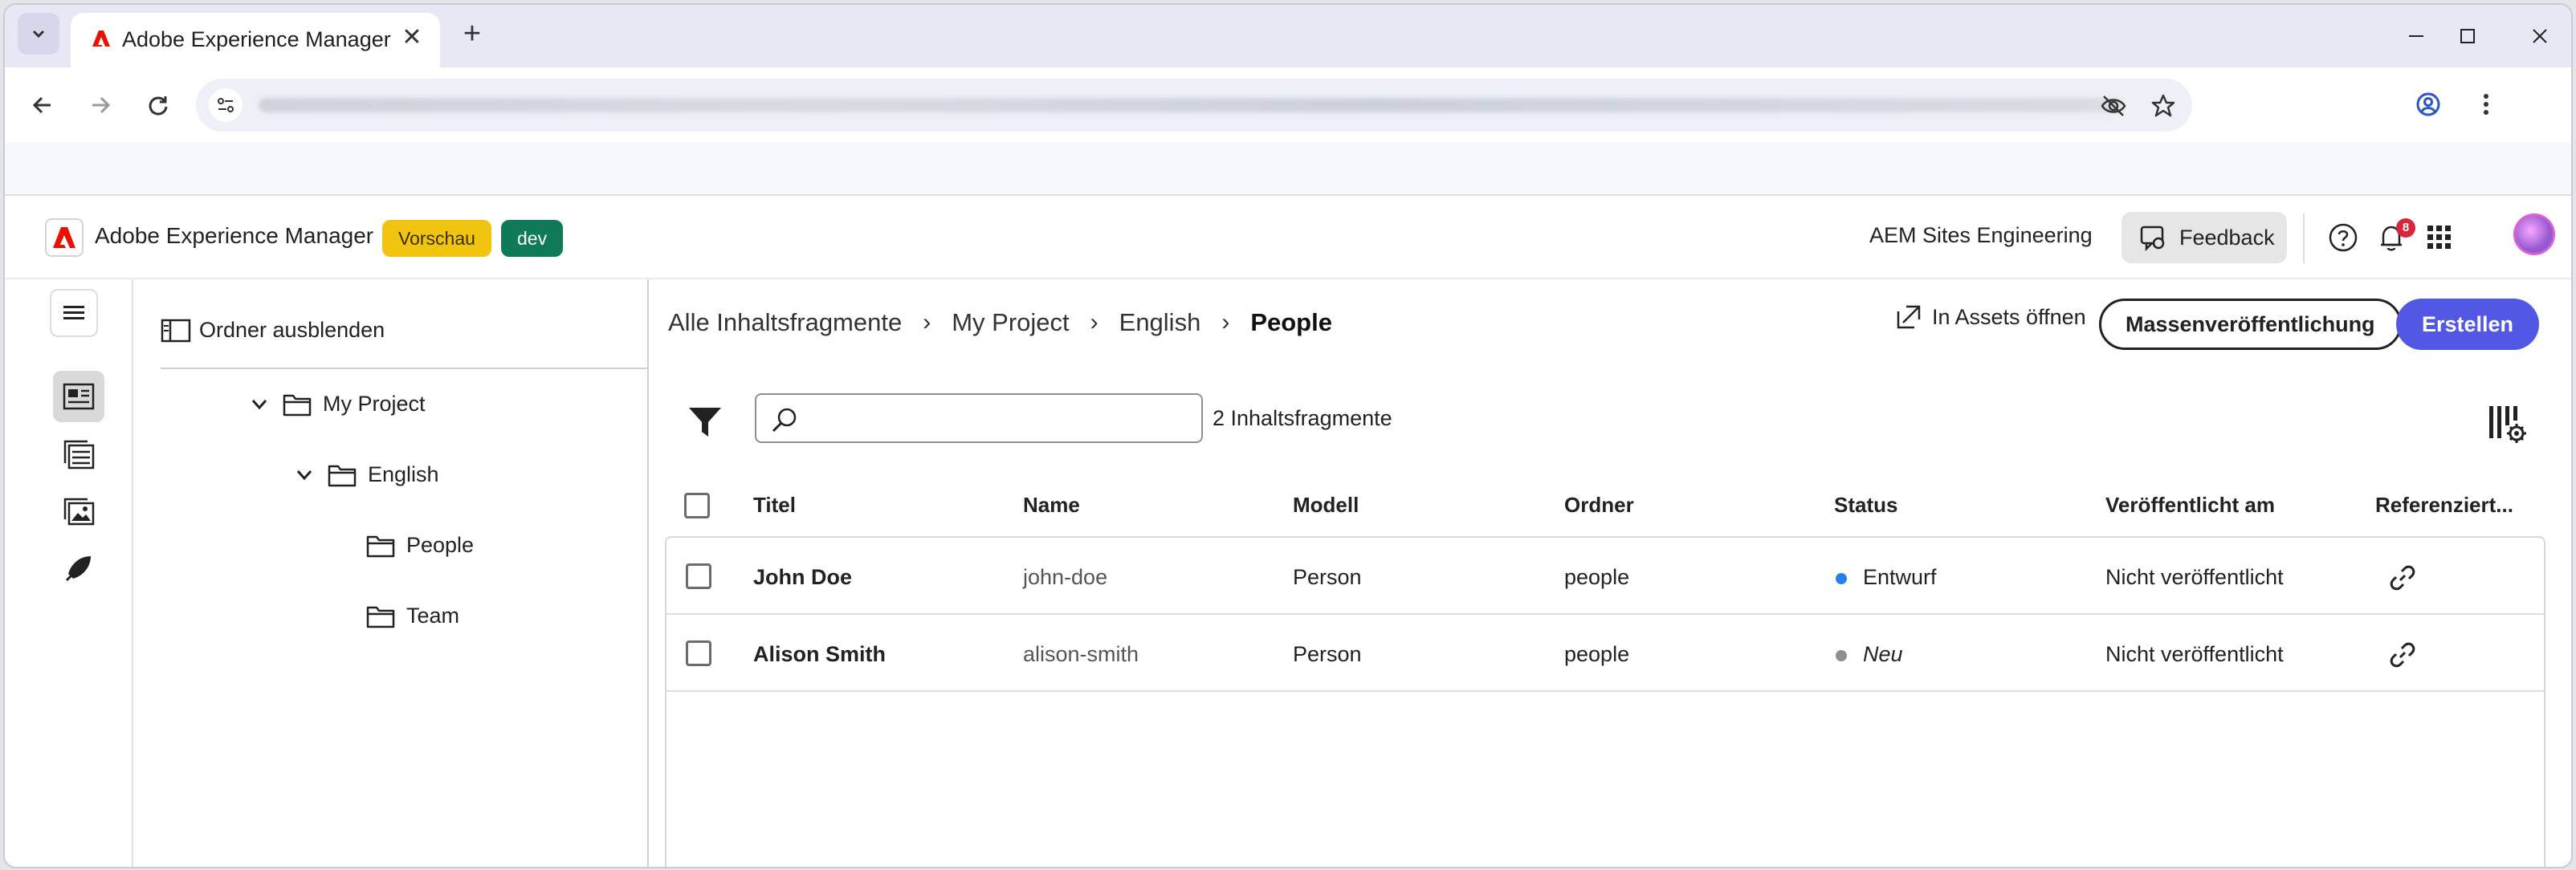  I want to click on create-button: Erstellen, so click(2468, 324).